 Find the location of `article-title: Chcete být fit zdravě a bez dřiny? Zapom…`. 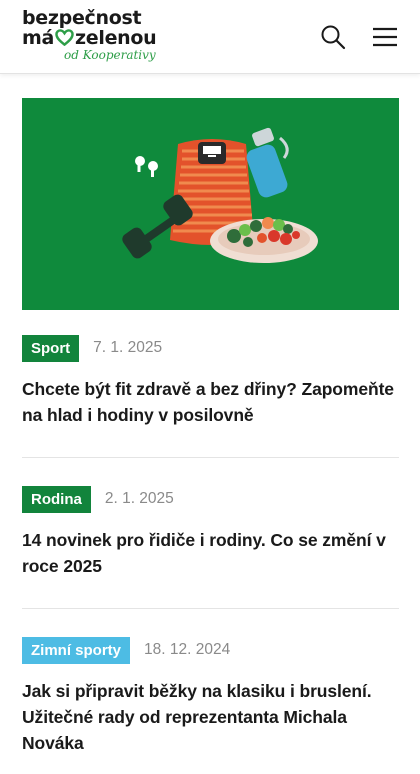

article-title: Chcete být fit zdravě a bez dřiny? Zapom… is located at coordinates (210, 402).